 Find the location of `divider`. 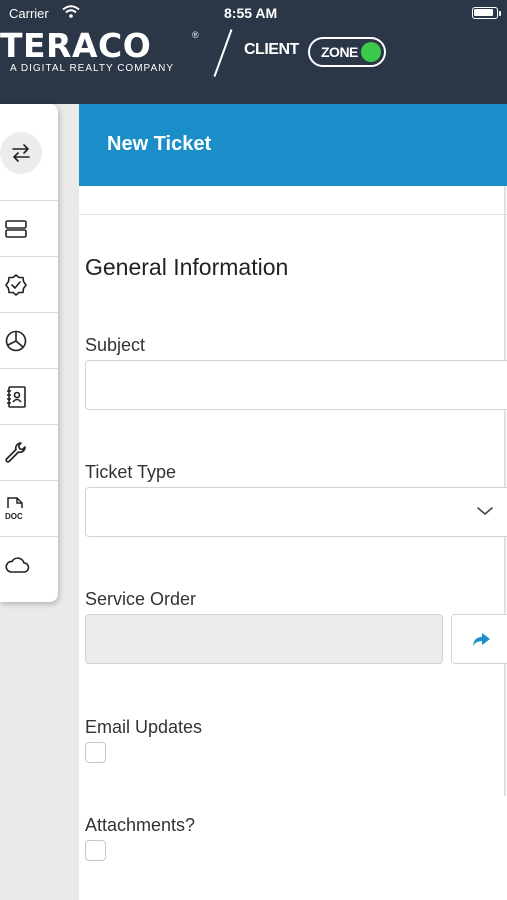

divider is located at coordinates (293, 214).